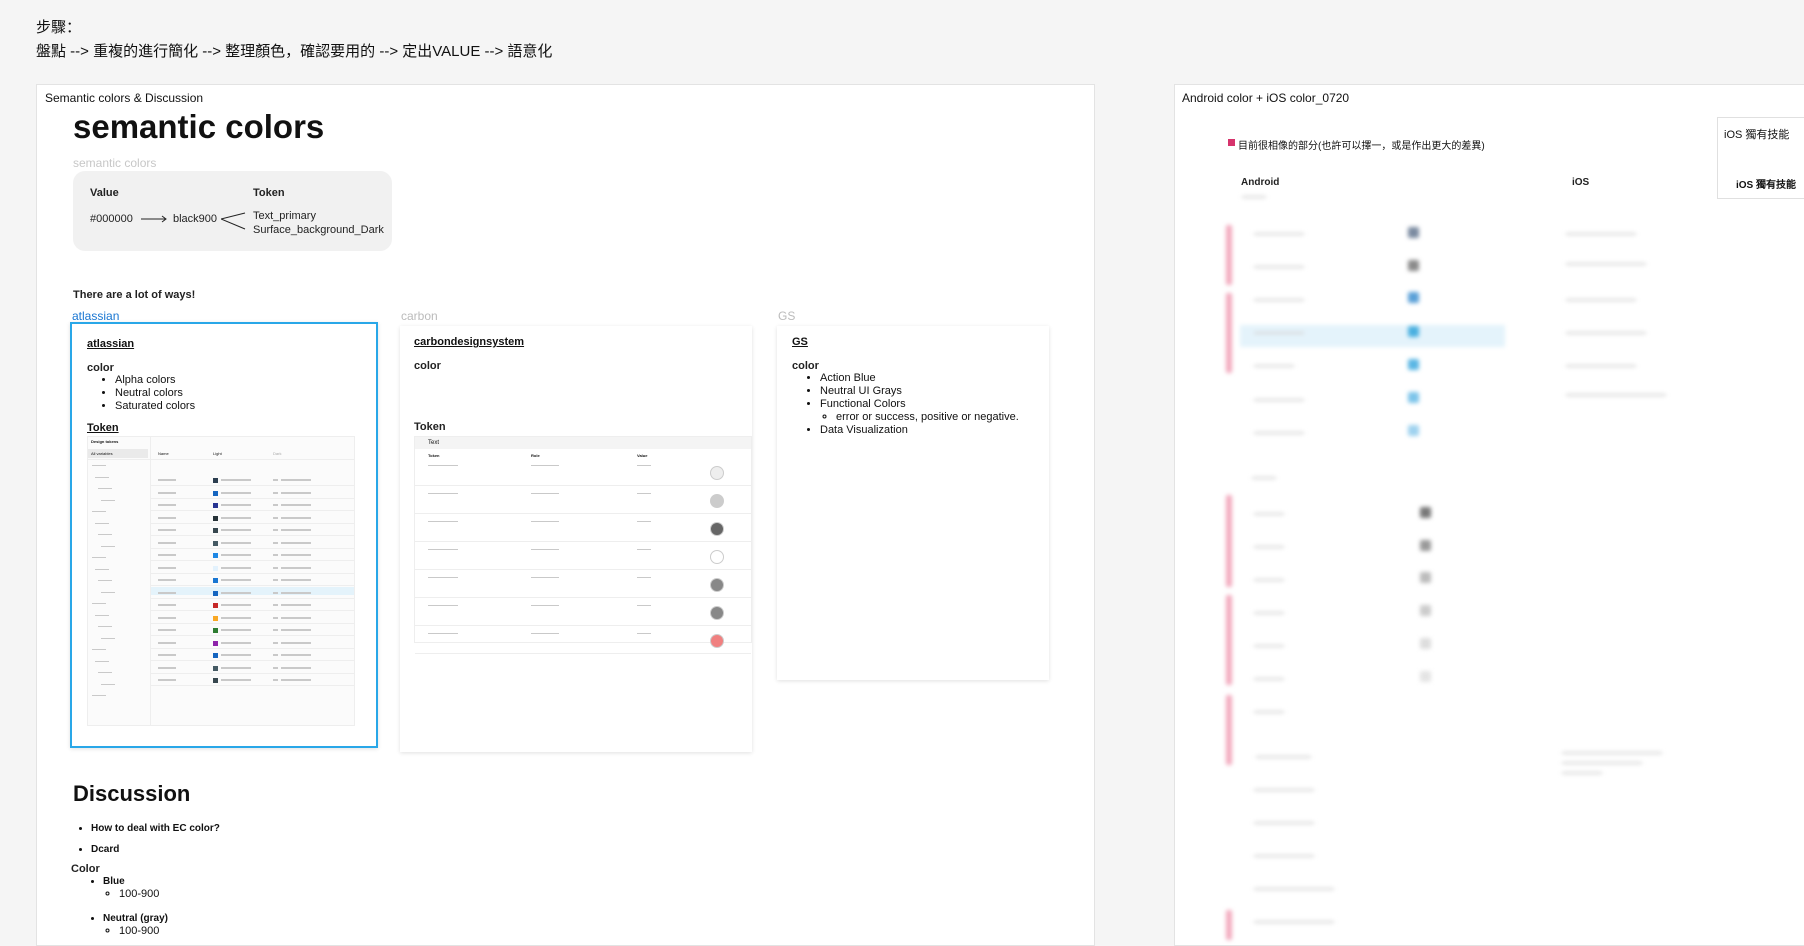 The image size is (1804, 946). Describe the element at coordinates (115, 163) in the screenshot. I see `page-subtitle: semantic colors` at that location.